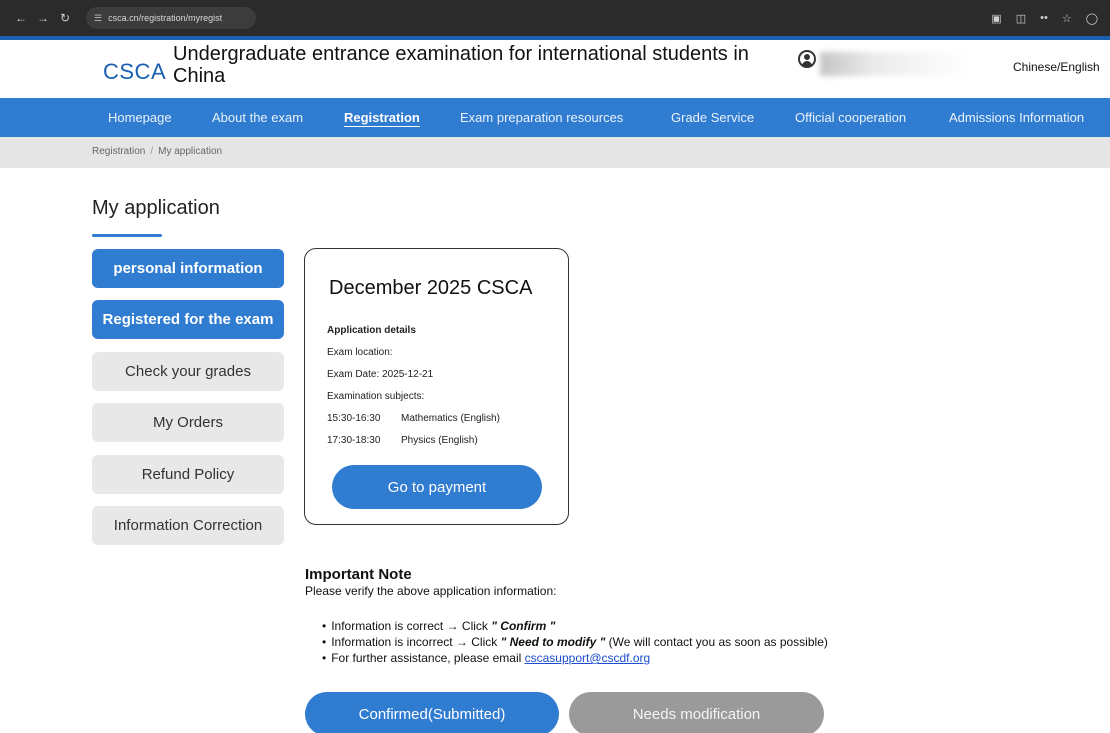 The image size is (1110, 733). Describe the element at coordinates (428, 658) in the screenshot. I see `note-text: For further assistance, please email` at that location.